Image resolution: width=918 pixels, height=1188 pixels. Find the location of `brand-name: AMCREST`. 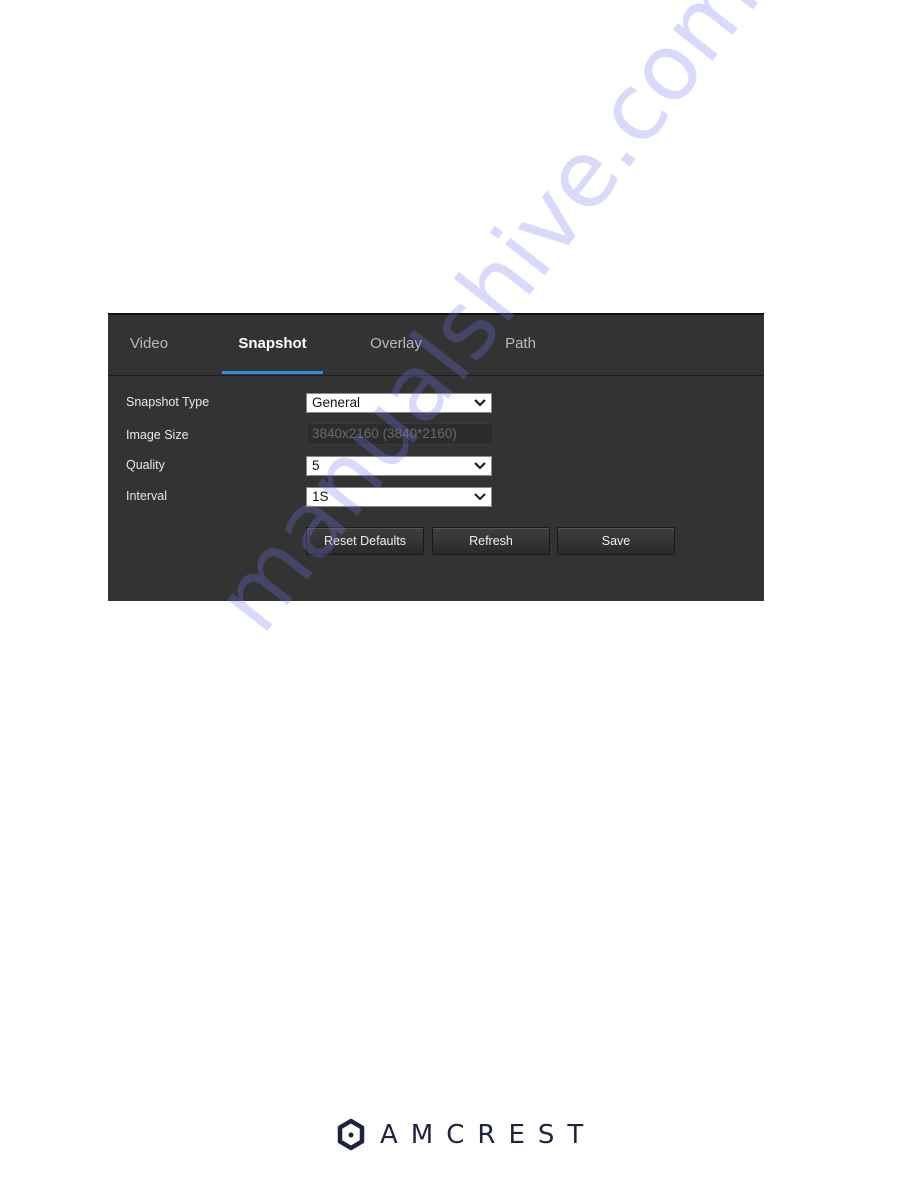

brand-name: AMCREST is located at coordinates (488, 1135).